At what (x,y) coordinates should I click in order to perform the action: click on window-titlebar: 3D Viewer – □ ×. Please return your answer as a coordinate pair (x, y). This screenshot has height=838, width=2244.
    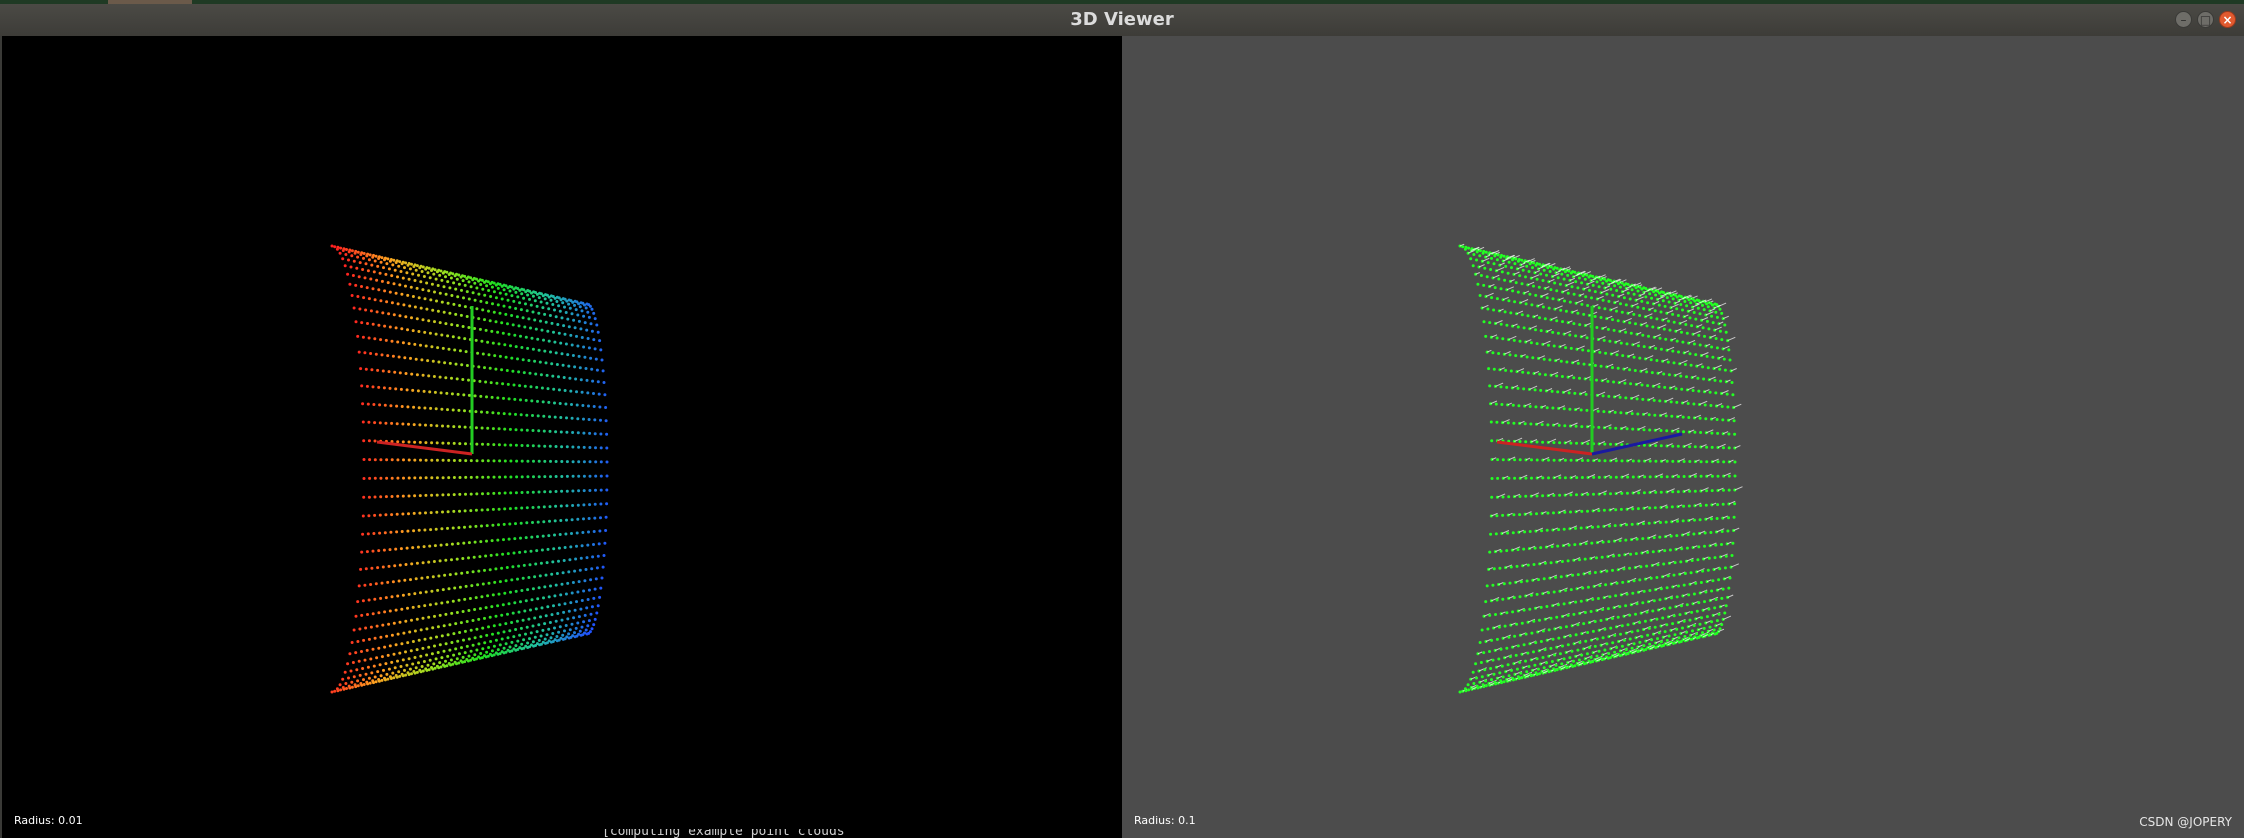
    Looking at the image, I should click on (1122, 20).